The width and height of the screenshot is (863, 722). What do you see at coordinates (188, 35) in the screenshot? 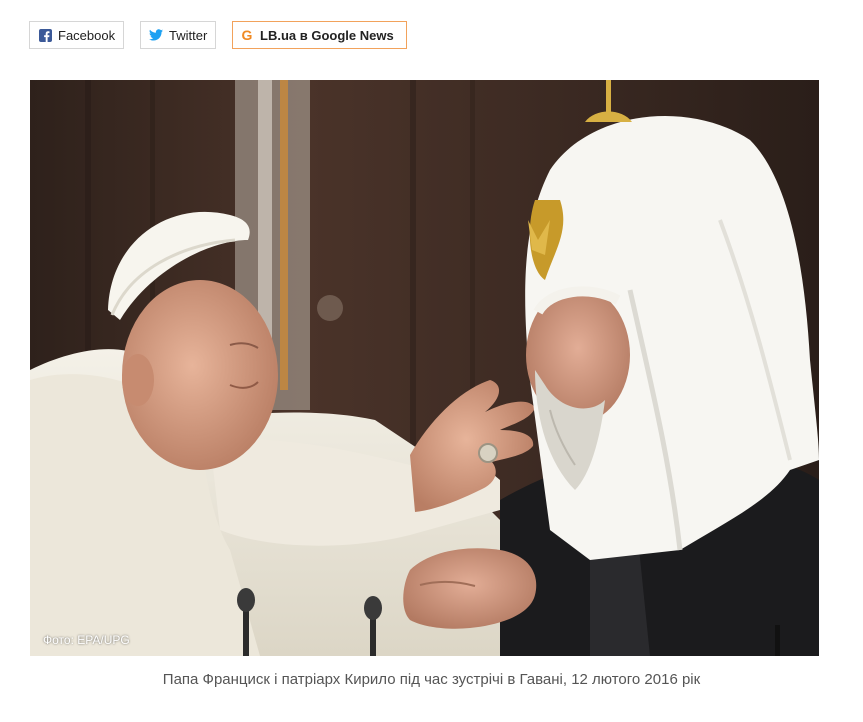
I see `twitter-share-label: Twitter` at bounding box center [188, 35].